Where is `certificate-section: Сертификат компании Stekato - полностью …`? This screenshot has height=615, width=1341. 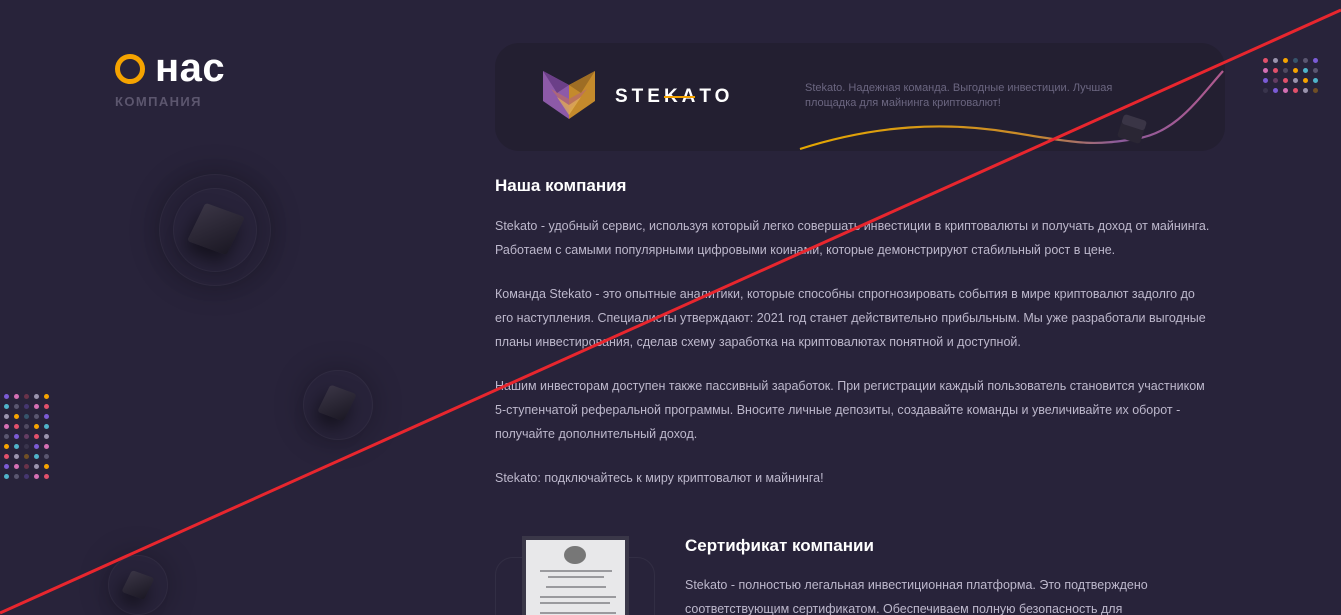 certificate-section: Сертификат компании Stekato - полностью … is located at coordinates (860, 574).